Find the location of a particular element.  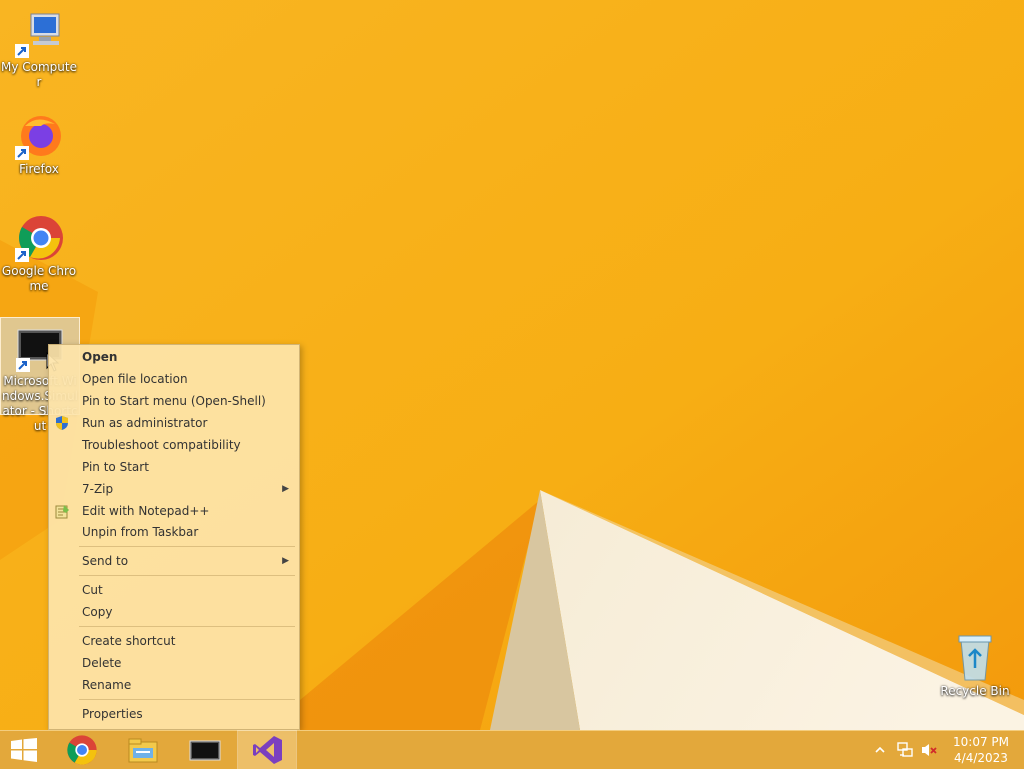

taskbar-button-simulator is located at coordinates (205, 750).